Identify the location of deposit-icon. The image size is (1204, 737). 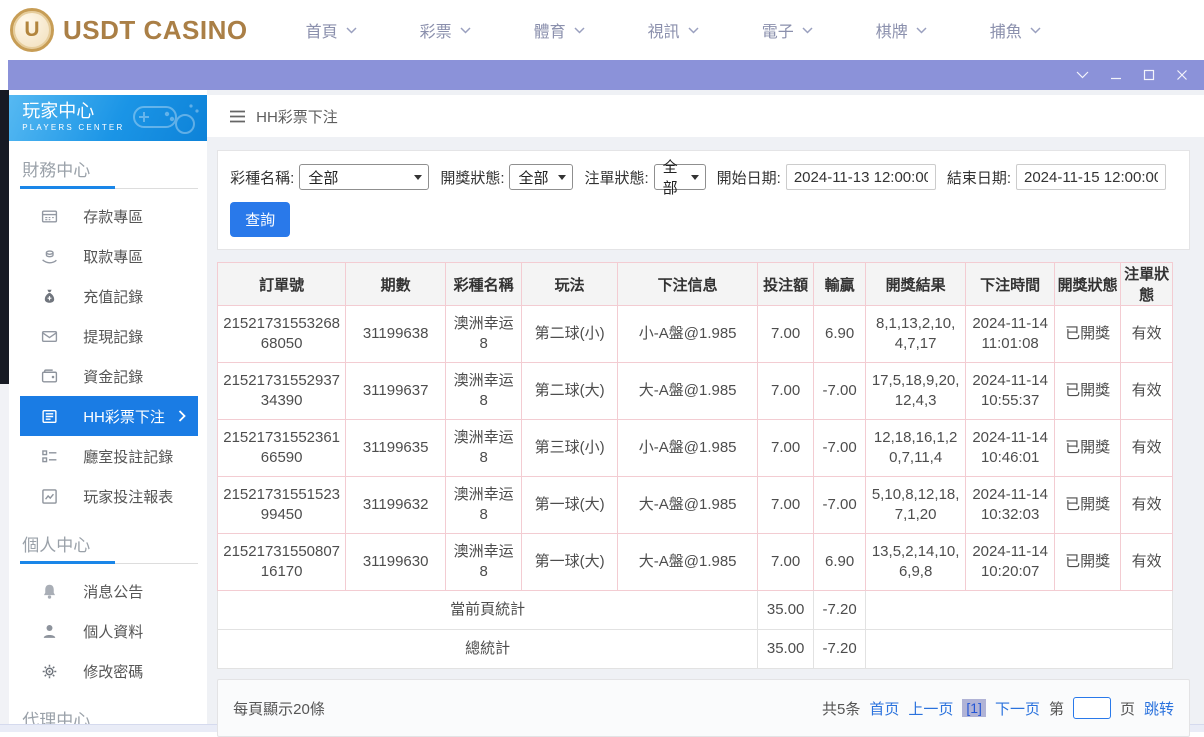
(49, 216).